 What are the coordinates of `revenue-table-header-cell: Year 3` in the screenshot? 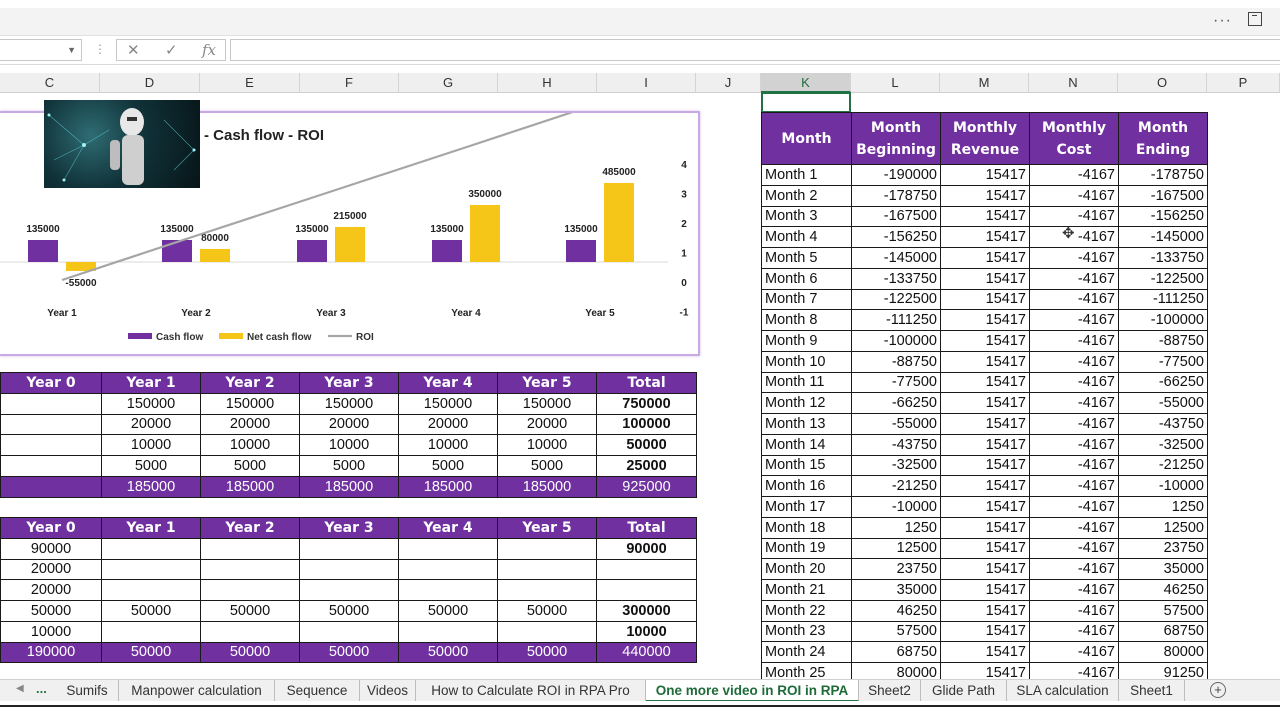 It's located at (349, 383).